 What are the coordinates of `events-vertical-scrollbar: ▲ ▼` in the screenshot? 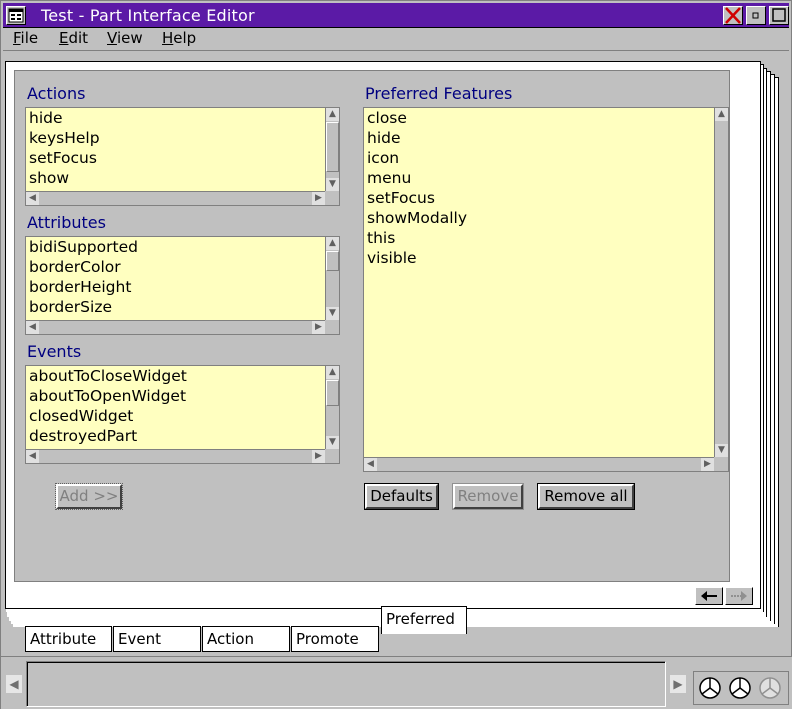 It's located at (332, 407).